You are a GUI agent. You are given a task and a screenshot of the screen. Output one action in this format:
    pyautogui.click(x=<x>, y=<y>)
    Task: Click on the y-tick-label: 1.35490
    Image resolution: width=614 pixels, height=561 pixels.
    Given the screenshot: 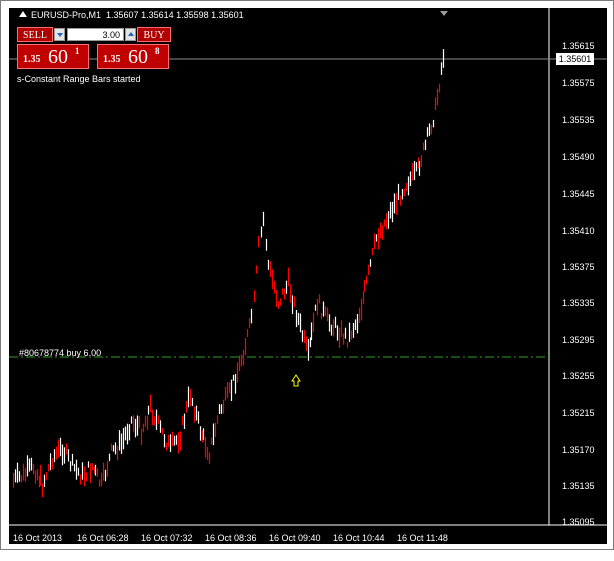 What is the action you would take?
    pyautogui.click(x=578, y=157)
    